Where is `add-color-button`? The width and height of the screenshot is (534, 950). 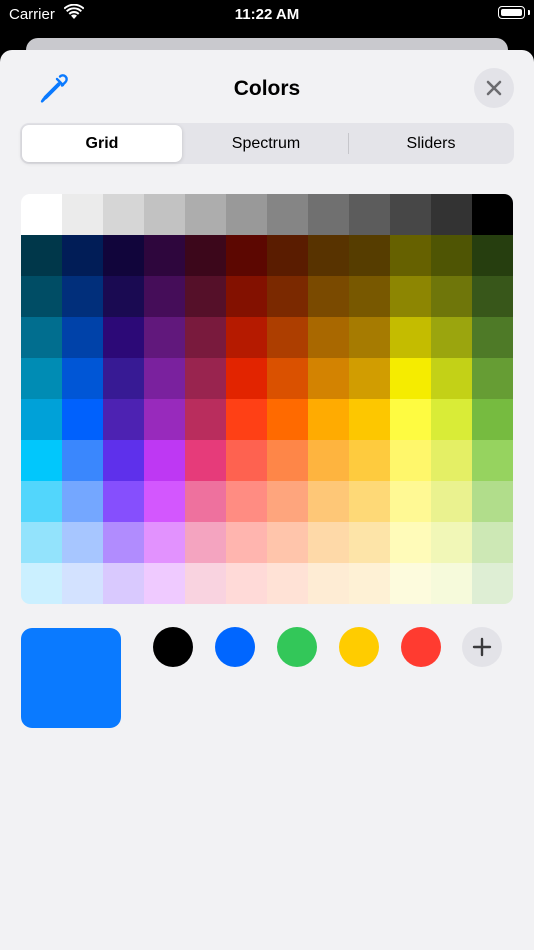 add-color-button is located at coordinates (482, 647).